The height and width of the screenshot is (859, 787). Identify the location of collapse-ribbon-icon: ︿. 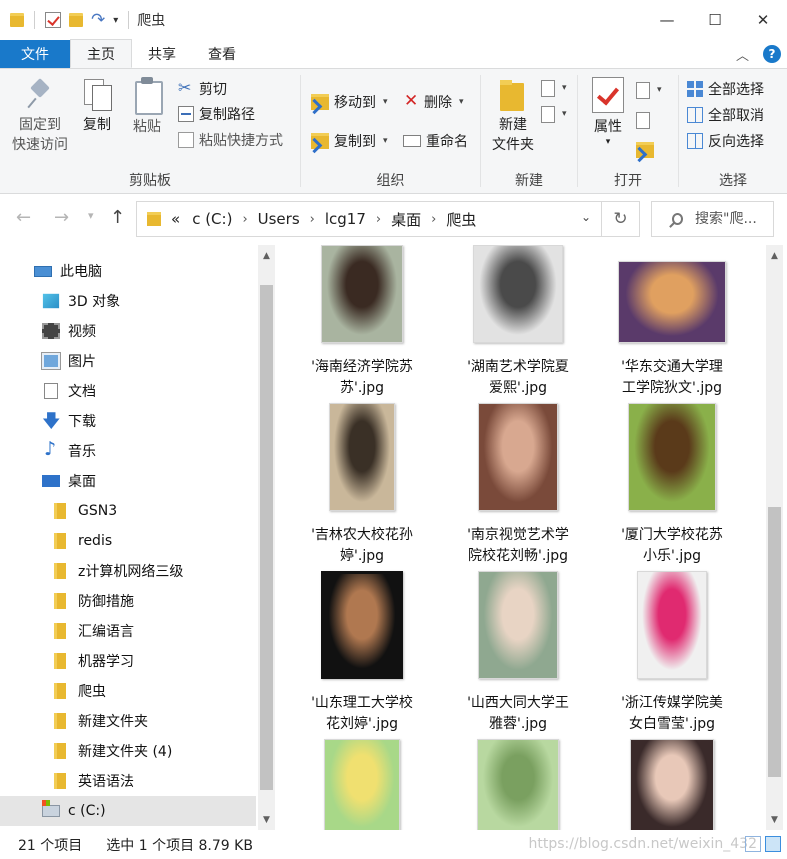
(742, 54).